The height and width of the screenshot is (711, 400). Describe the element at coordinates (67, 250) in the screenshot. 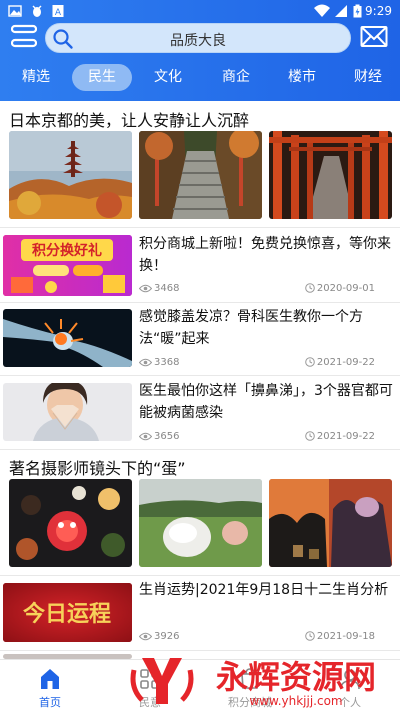

I see `points-mall-thumb-text: 积分换好礼` at that location.